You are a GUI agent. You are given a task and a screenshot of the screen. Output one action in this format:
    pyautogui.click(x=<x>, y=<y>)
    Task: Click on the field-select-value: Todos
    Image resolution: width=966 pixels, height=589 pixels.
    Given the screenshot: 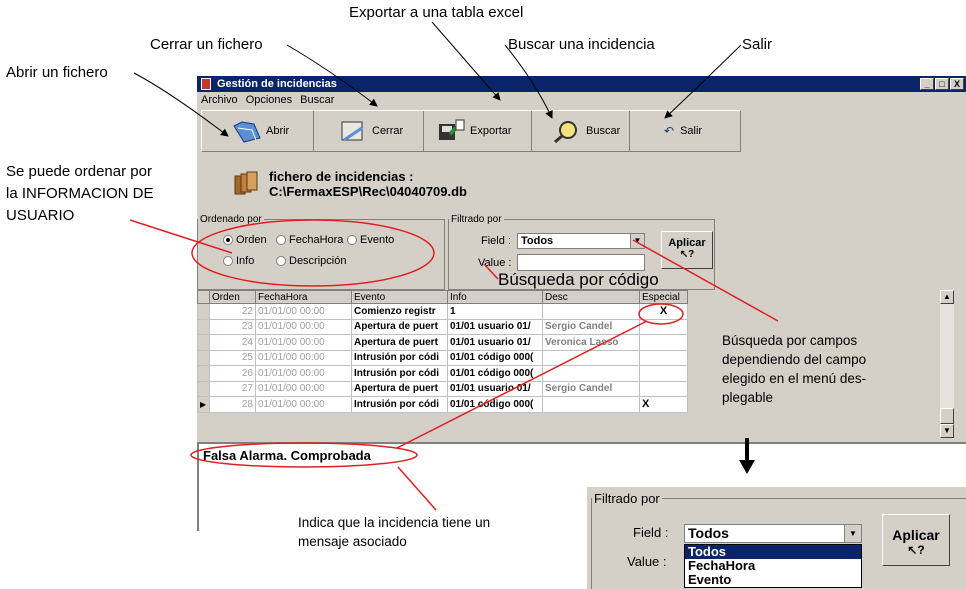 What is the action you would take?
    pyautogui.click(x=537, y=241)
    